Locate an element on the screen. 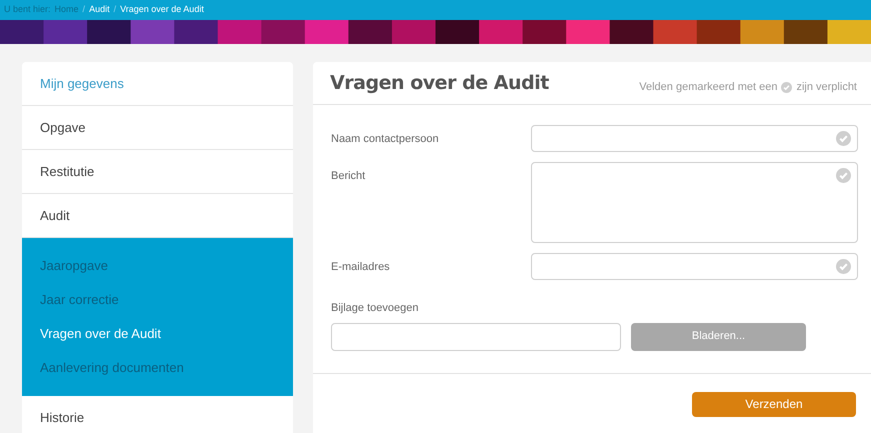 The height and width of the screenshot is (433, 871). attachment-label: Bijlage toevoegen is located at coordinates (375, 308).